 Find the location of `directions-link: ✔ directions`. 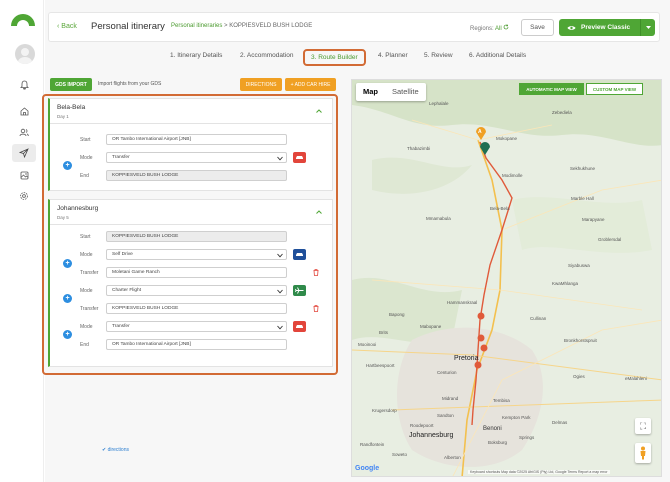

directions-link: ✔ directions is located at coordinates (115, 450).